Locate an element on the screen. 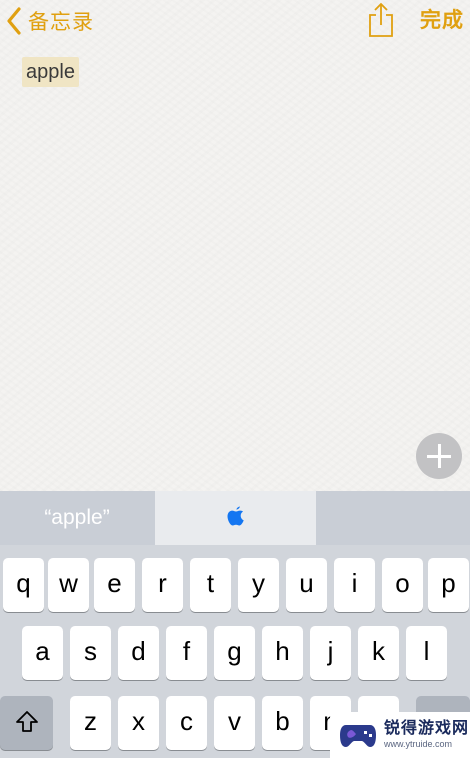 The height and width of the screenshot is (758, 470). add-button is located at coordinates (439, 456).